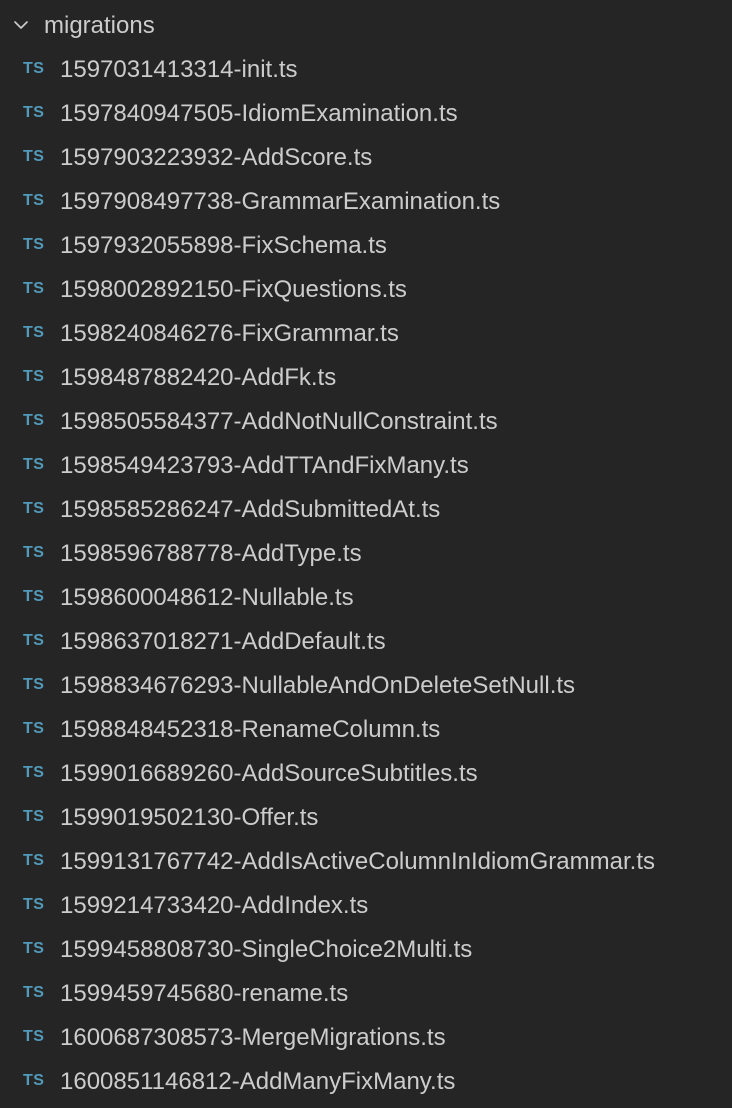  I want to click on file-item: TS 1597908497738-GrammarExamination.ts, so click(366, 202).